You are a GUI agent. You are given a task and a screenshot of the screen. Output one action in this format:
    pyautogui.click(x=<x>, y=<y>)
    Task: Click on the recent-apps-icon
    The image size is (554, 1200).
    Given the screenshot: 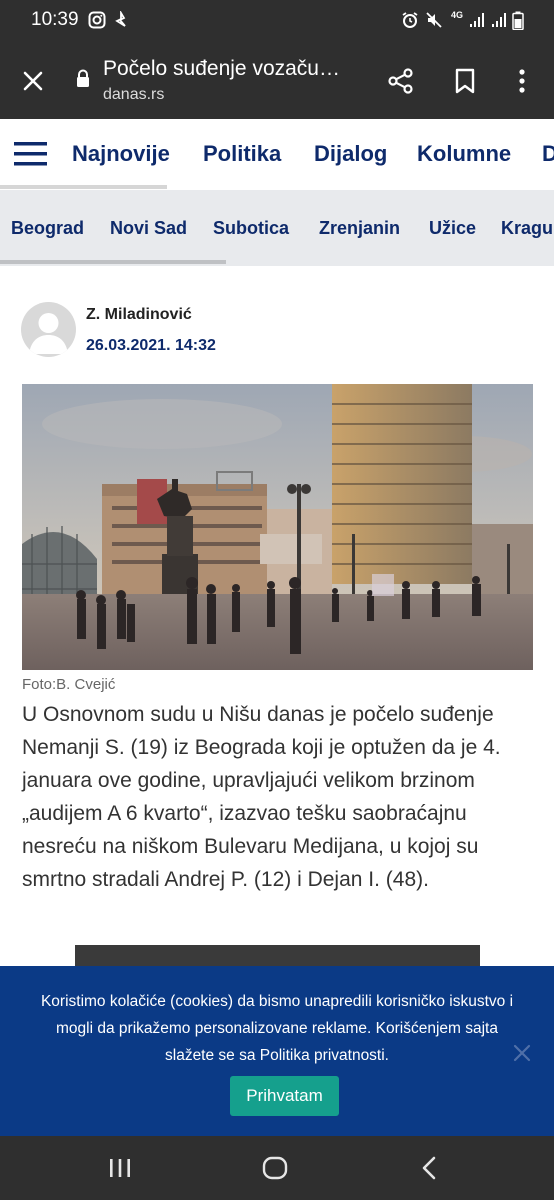 What is the action you would take?
    pyautogui.click(x=120, y=1168)
    